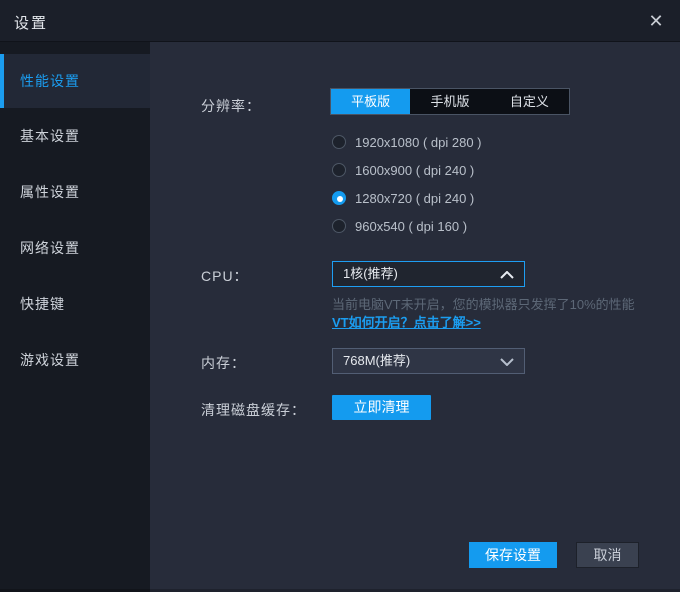 This screenshot has height=592, width=680. I want to click on sidebar-item-label: 网络设置, so click(50, 248).